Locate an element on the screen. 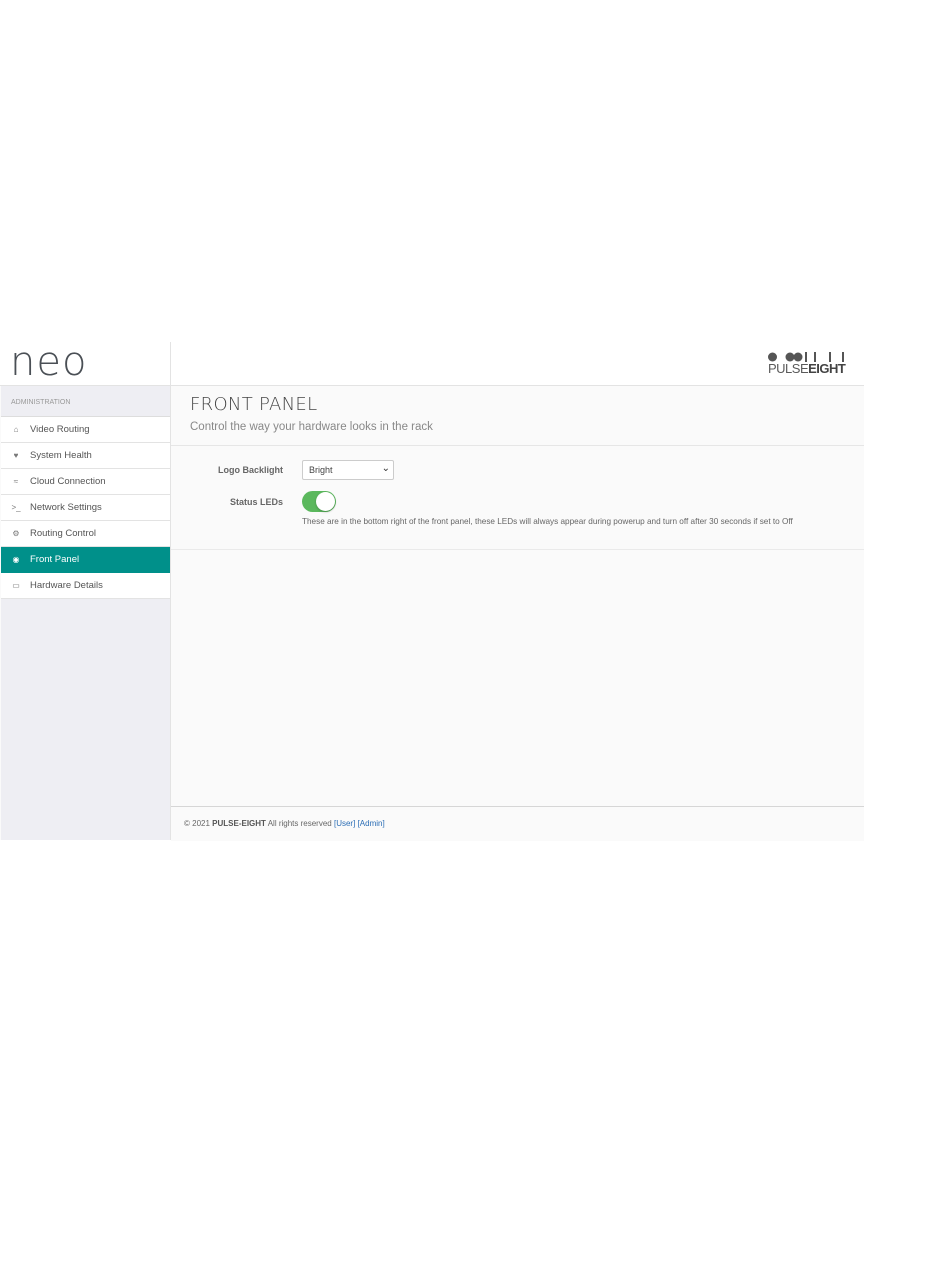 The image size is (950, 1267). status-leds-toggle is located at coordinates (319, 501).